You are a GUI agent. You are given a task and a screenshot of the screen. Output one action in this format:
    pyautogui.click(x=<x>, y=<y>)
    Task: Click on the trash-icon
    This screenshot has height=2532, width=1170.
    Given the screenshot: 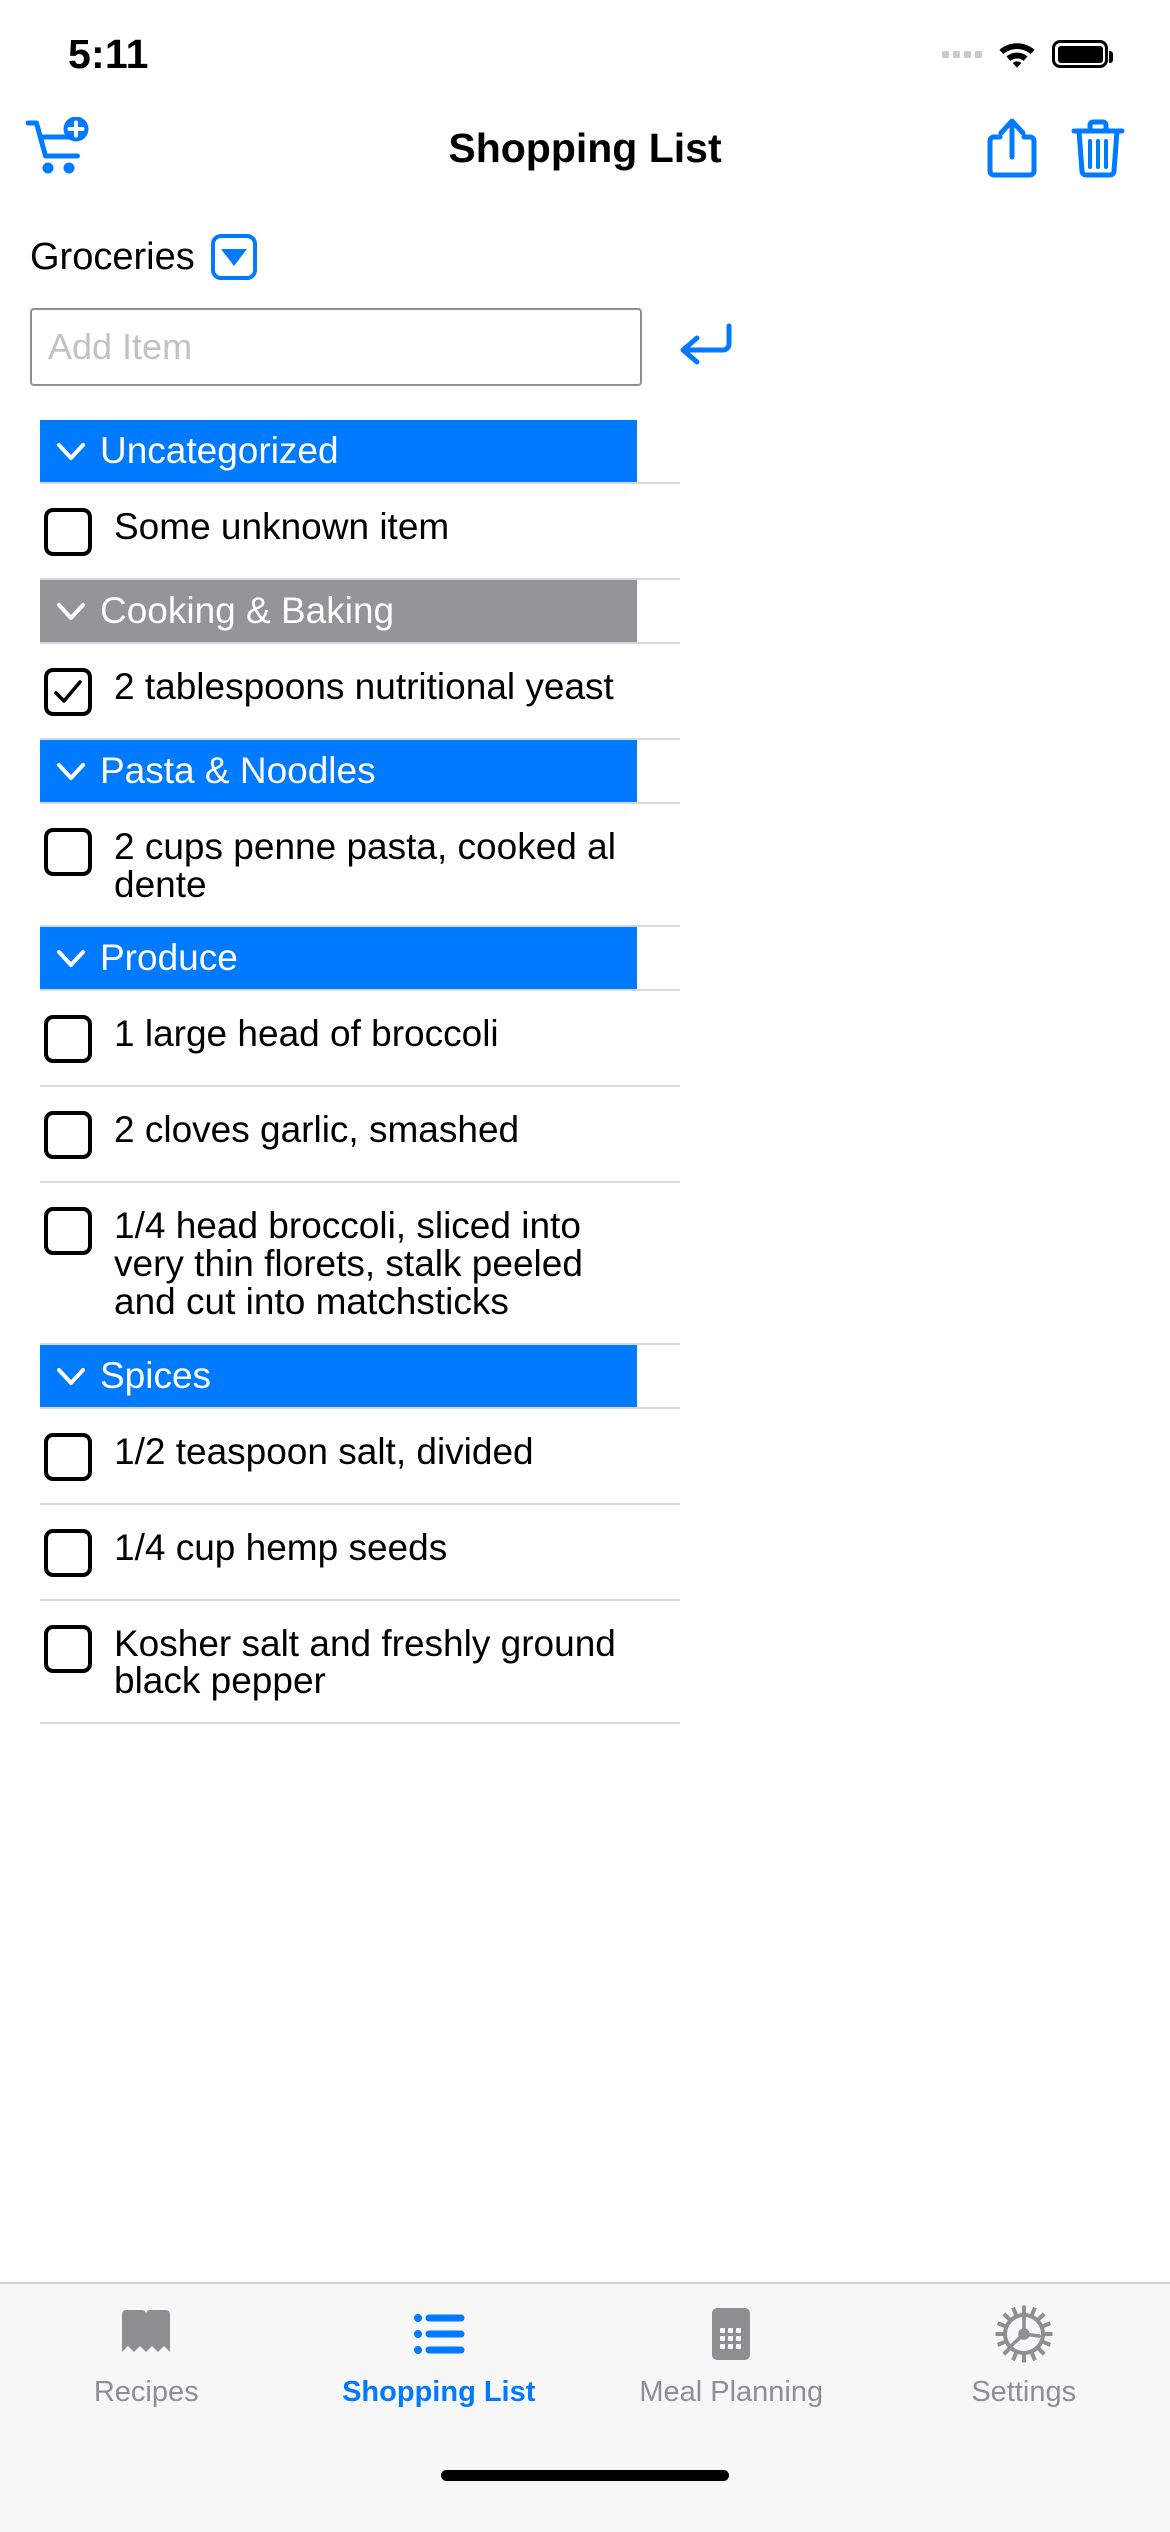 What is the action you would take?
    pyautogui.click(x=1098, y=148)
    